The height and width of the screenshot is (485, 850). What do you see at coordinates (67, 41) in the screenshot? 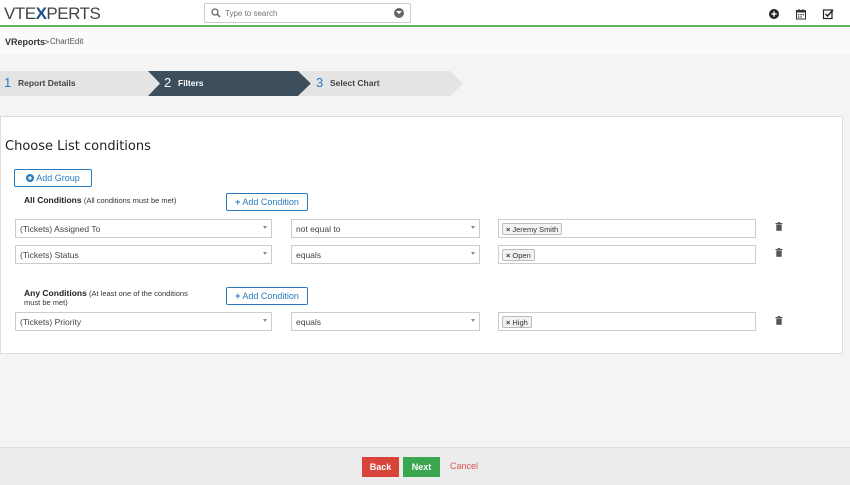
I see `breadcrumb-current: ChartEdit` at bounding box center [67, 41].